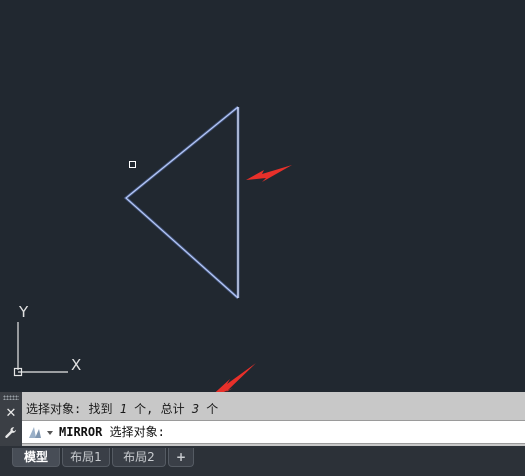  I want to click on wrench-icon, so click(11, 434).